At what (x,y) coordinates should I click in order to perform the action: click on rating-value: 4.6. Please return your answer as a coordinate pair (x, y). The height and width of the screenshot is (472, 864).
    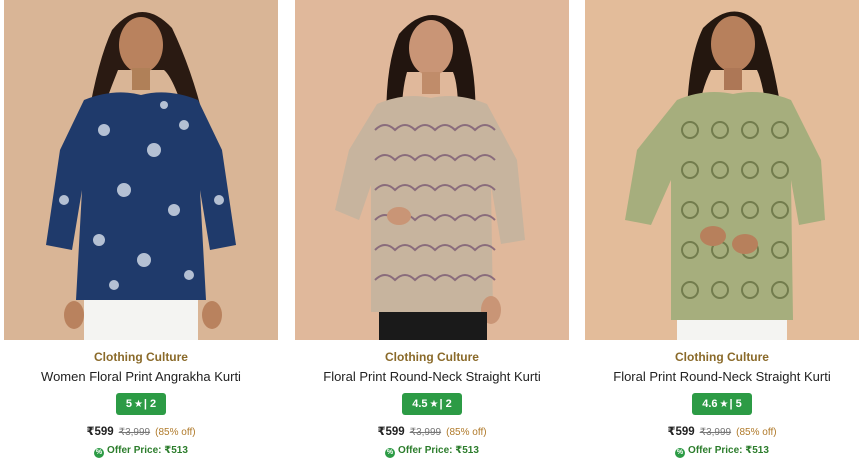
    Looking at the image, I should click on (710, 404).